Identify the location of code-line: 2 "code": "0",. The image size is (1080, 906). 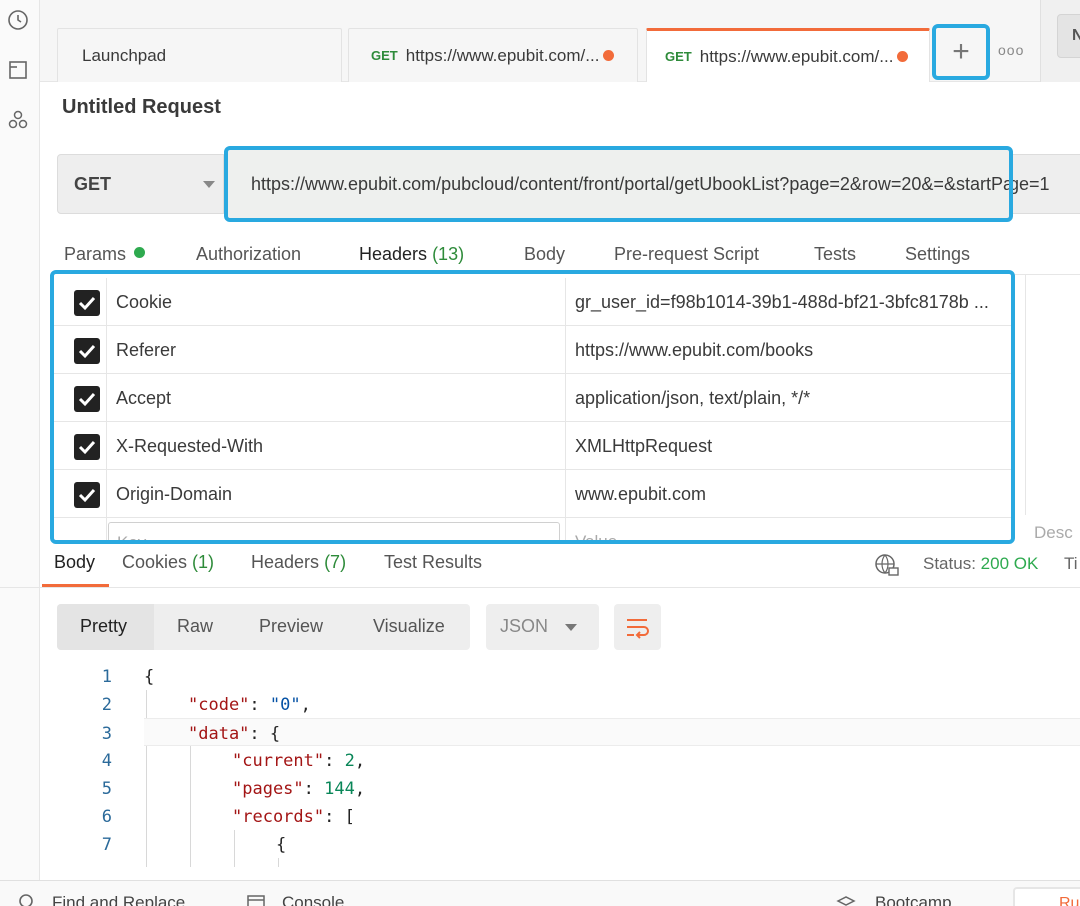
(560, 704).